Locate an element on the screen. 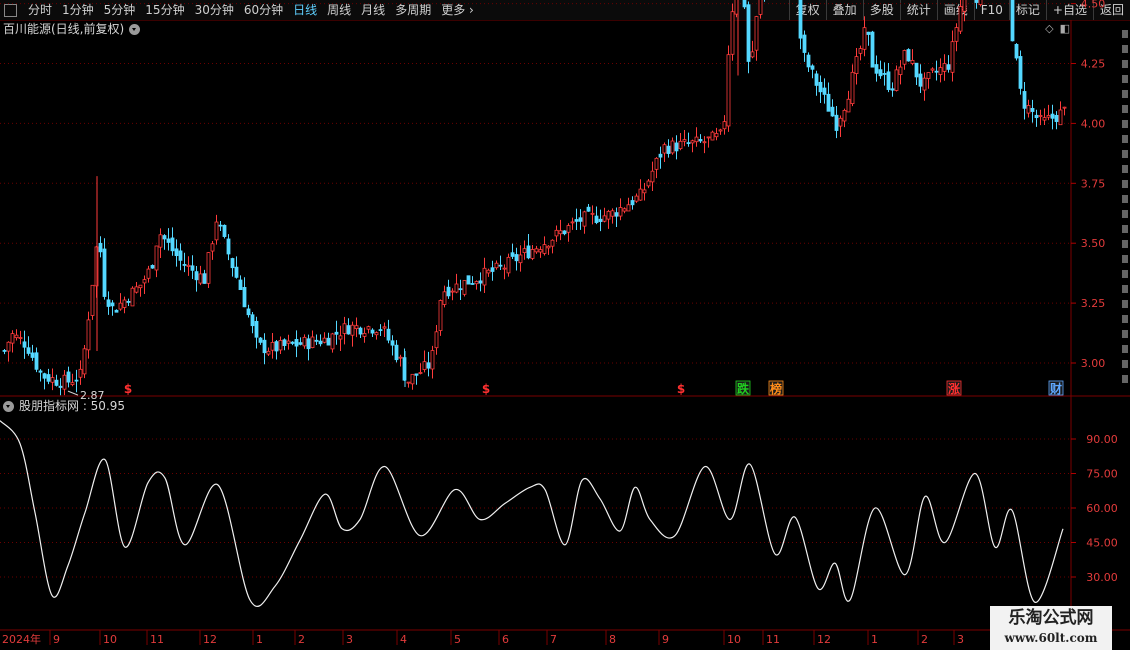  event-marker: 财 is located at coordinates (1055, 388).